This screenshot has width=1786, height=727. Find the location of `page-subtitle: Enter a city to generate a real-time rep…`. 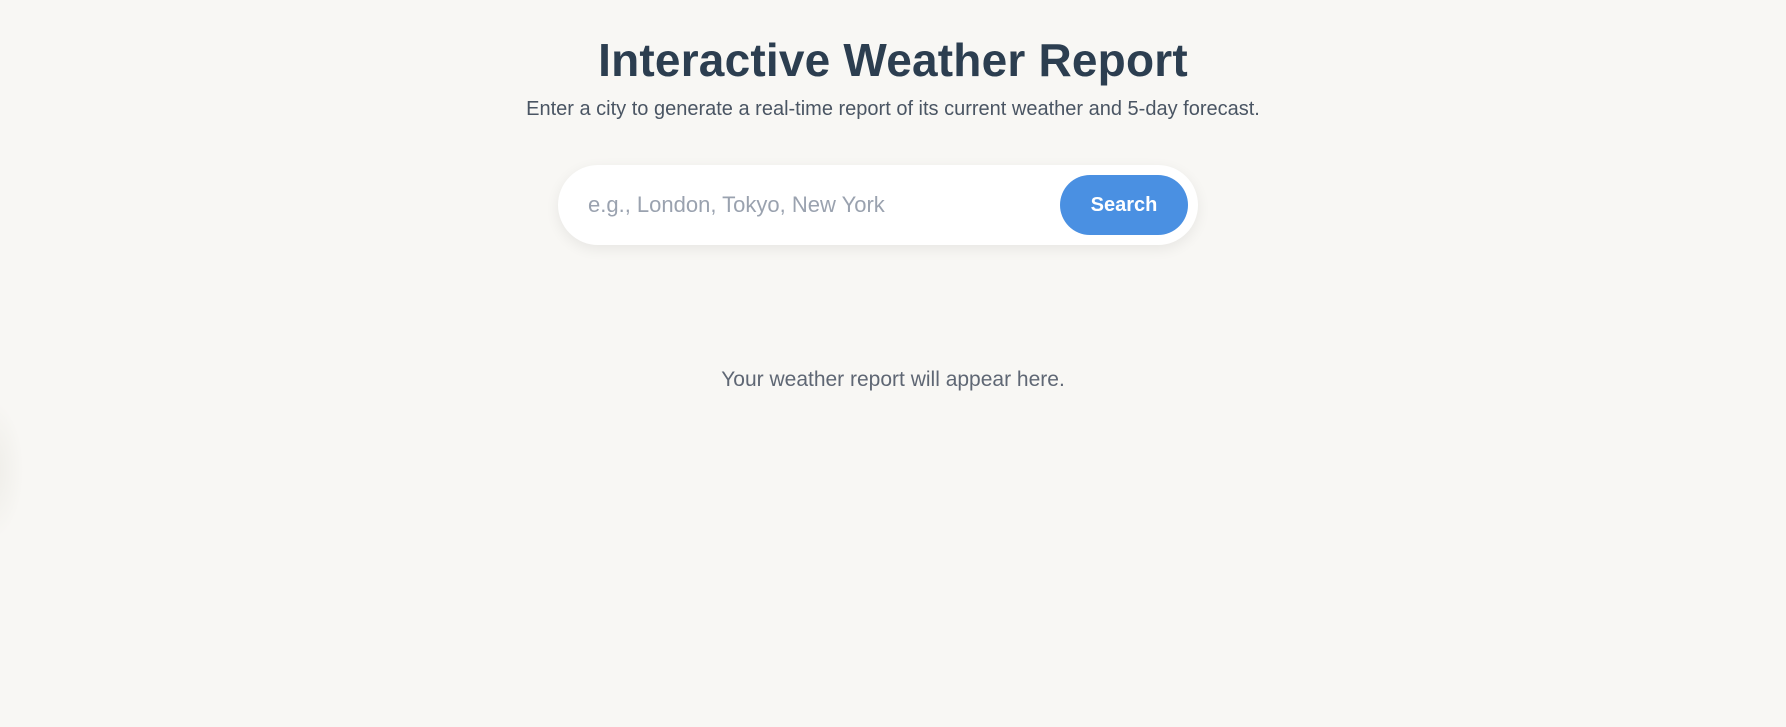

page-subtitle: Enter a city to generate a real-time rep… is located at coordinates (893, 109).